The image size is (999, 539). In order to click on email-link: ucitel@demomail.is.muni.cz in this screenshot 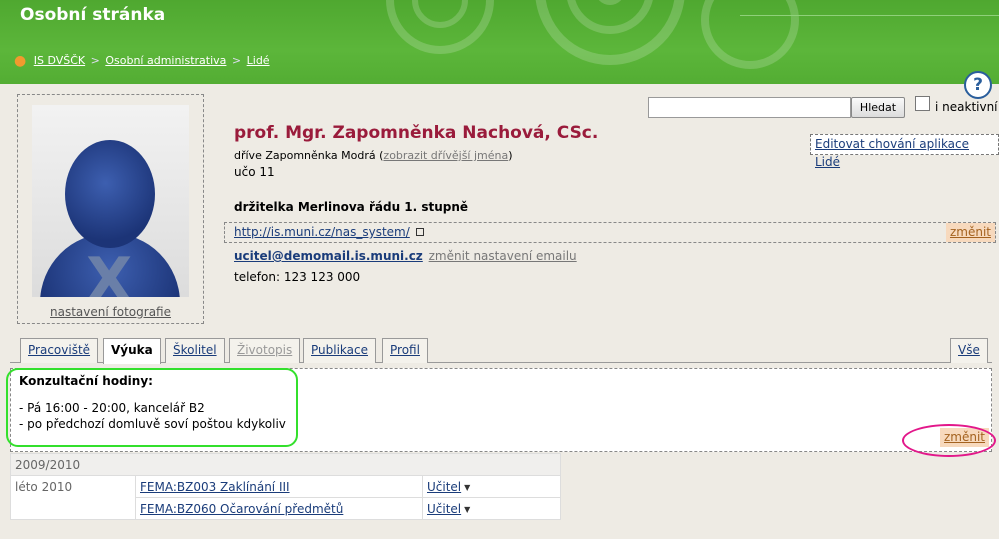, I will do `click(328, 256)`.